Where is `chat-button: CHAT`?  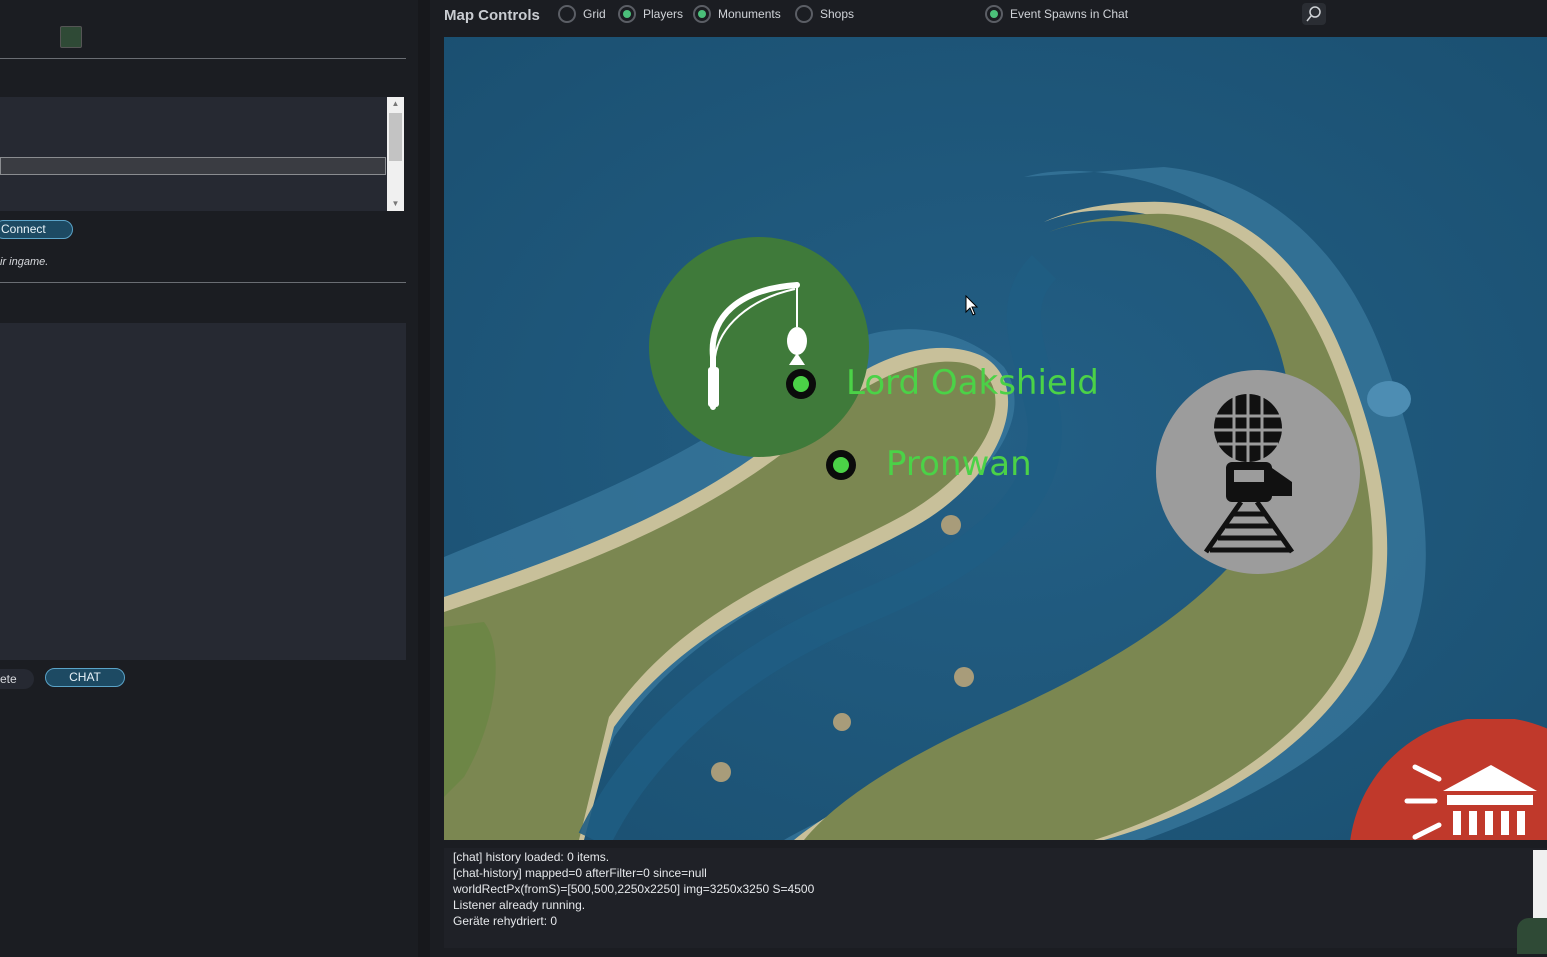 chat-button: CHAT is located at coordinates (85, 677).